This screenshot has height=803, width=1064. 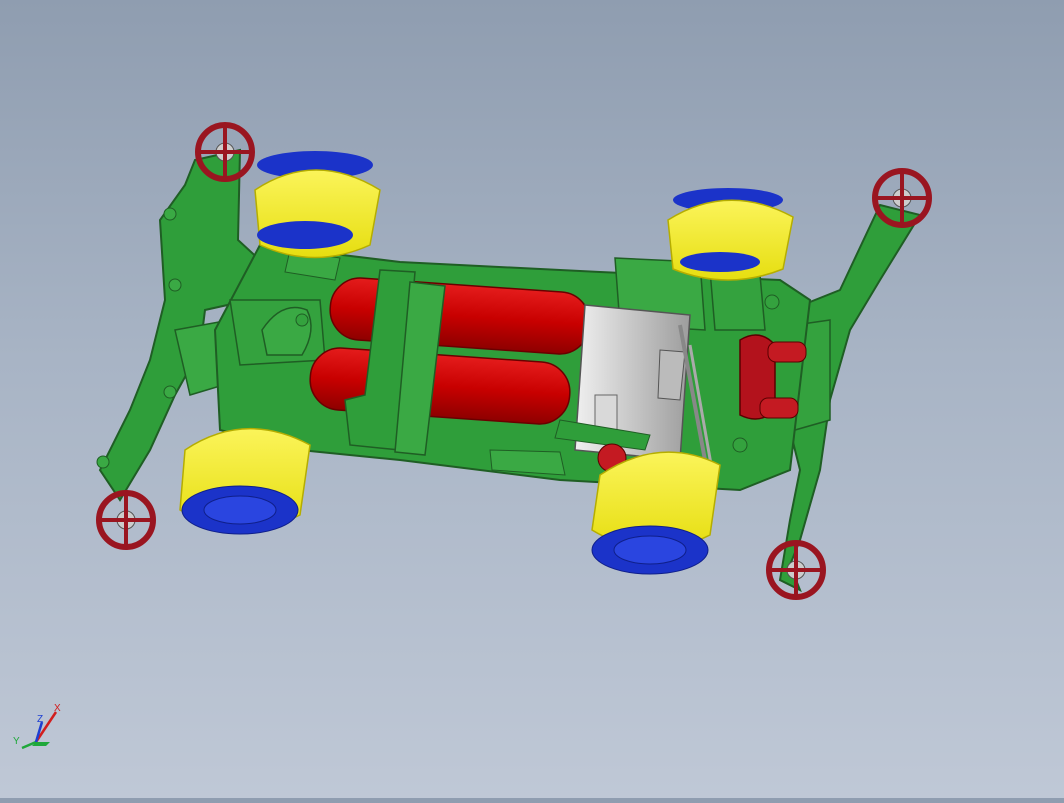 I want to click on front-right-wheel, so click(x=245, y=481).